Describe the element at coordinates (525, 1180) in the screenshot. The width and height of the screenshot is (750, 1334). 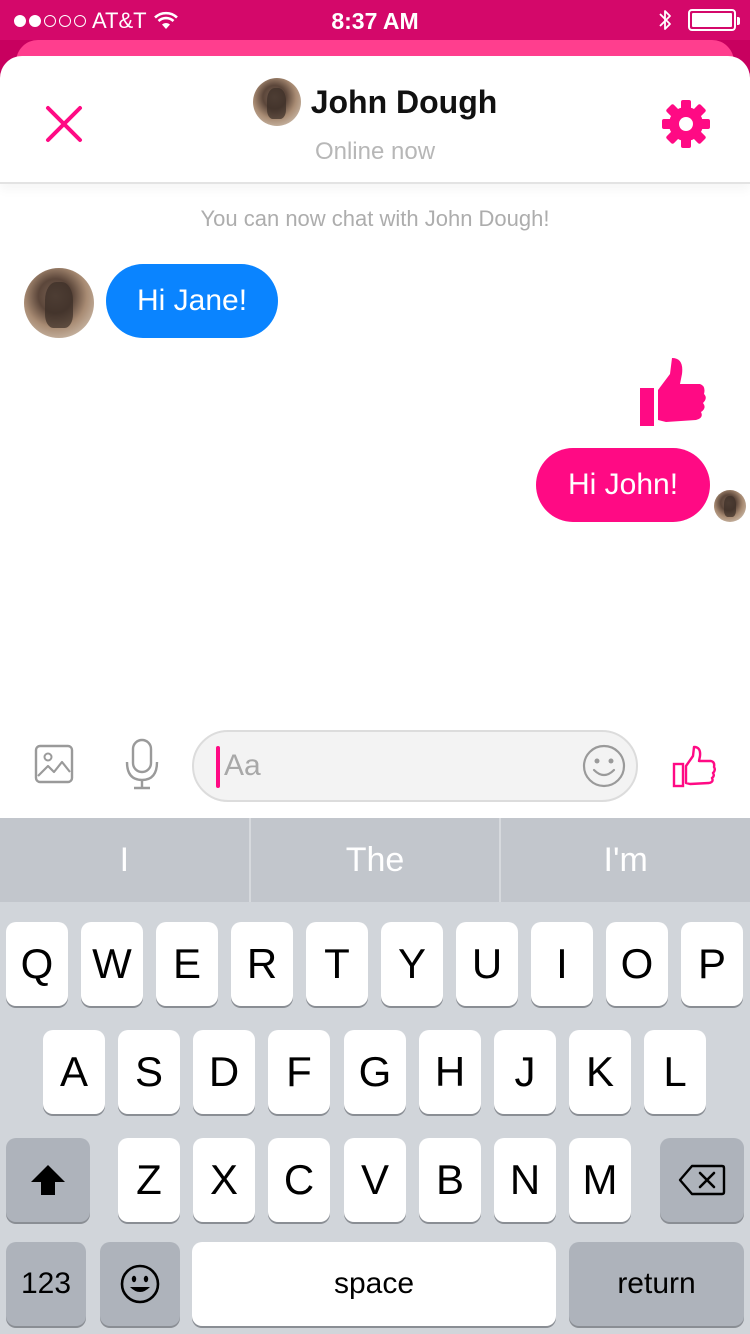
I see `key-n: N` at that location.